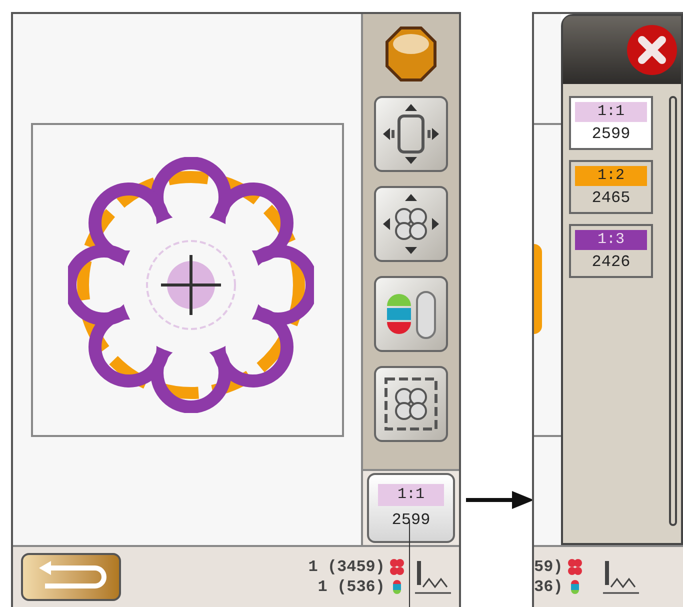  I want to click on hoop-arrows-icon, so click(411, 134).